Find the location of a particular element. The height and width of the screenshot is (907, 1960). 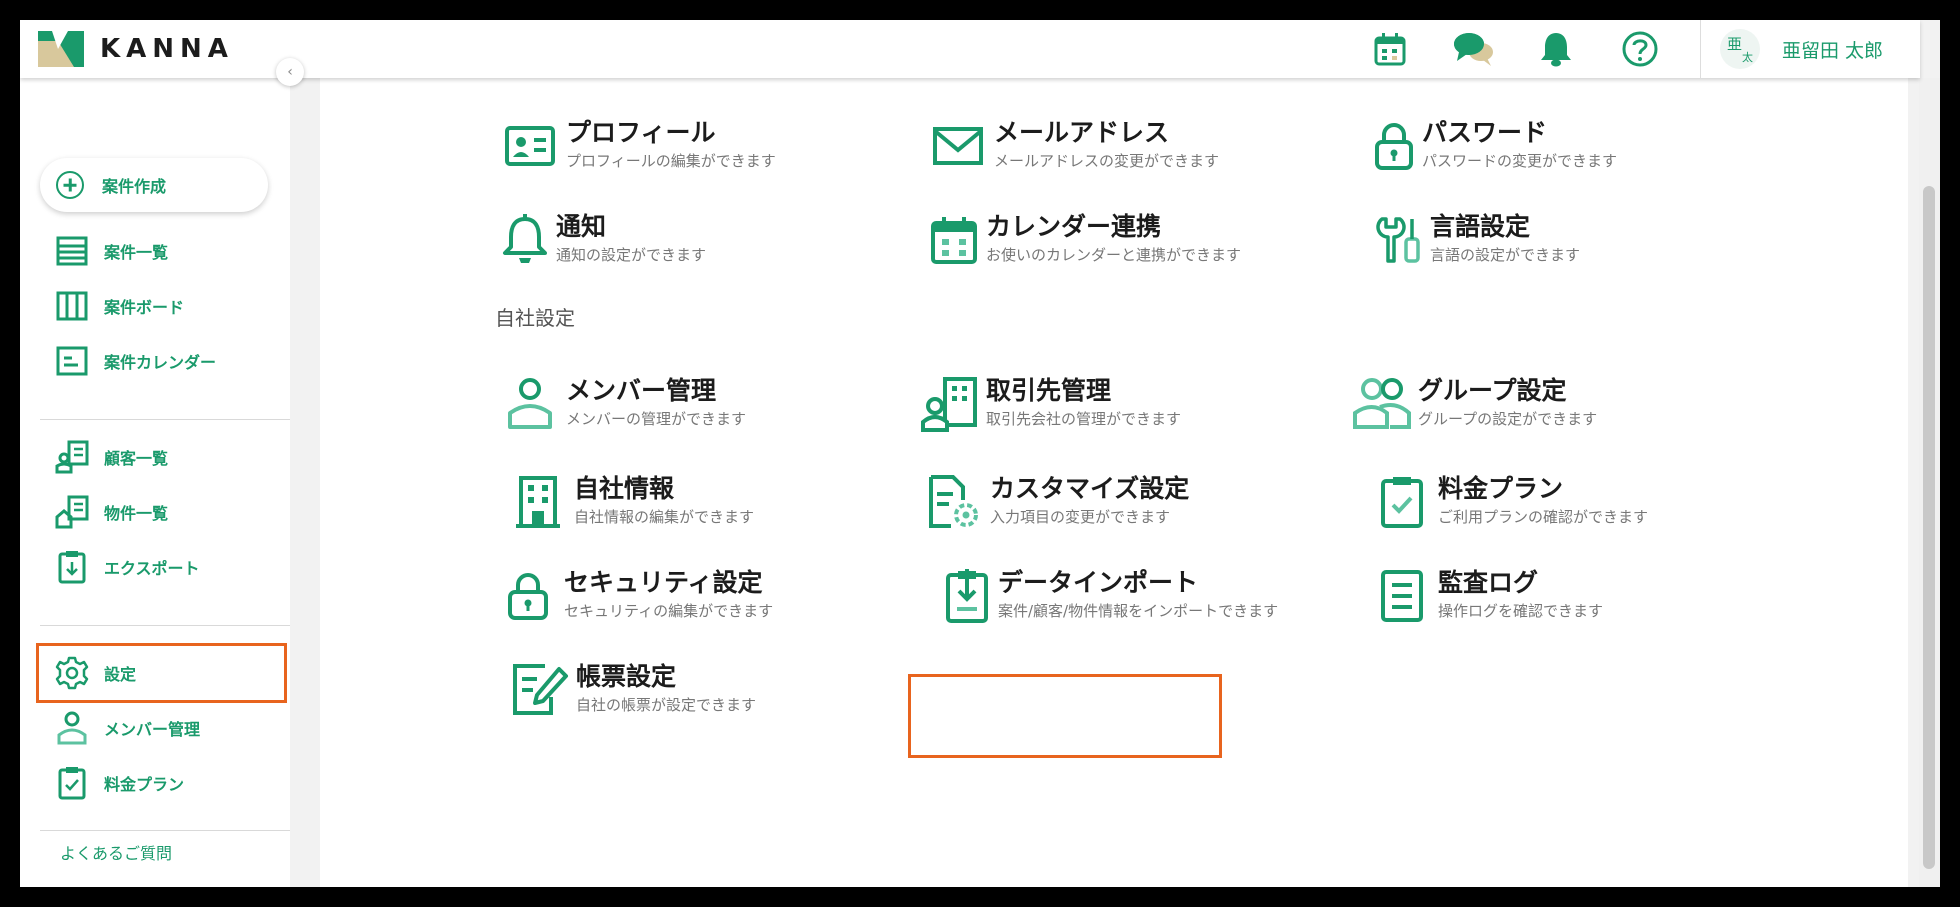

card-group-settings: グループ設定グループの設定ができます is located at coordinates (1474, 409).